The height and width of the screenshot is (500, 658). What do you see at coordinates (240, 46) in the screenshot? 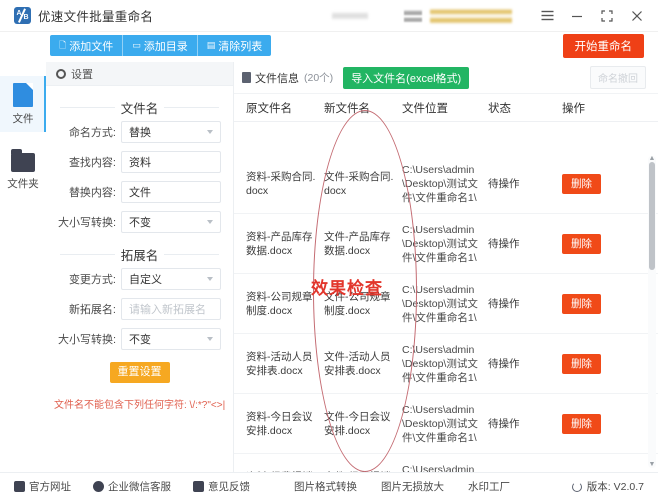
I see `clear-list-label: 清除列表` at bounding box center [240, 46].